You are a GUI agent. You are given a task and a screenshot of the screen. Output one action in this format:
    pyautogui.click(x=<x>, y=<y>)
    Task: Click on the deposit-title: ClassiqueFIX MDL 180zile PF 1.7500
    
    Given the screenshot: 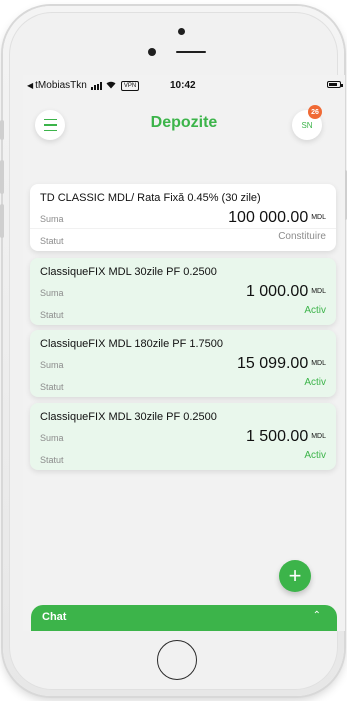 What is the action you would take?
    pyautogui.click(x=132, y=344)
    